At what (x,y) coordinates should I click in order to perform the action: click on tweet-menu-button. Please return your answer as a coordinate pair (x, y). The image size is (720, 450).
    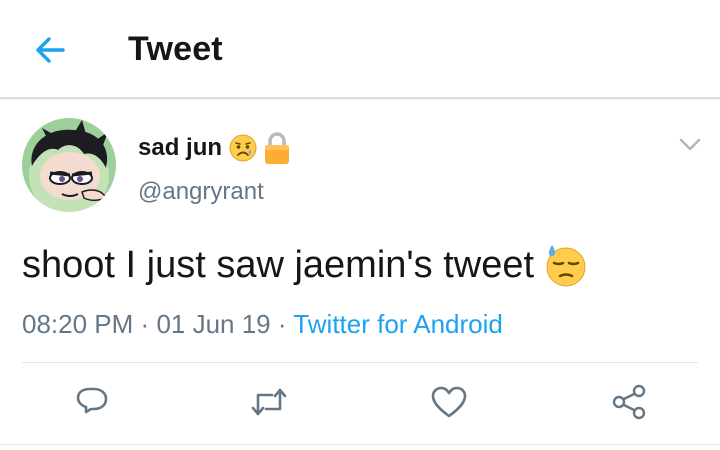
    Looking at the image, I should click on (690, 144).